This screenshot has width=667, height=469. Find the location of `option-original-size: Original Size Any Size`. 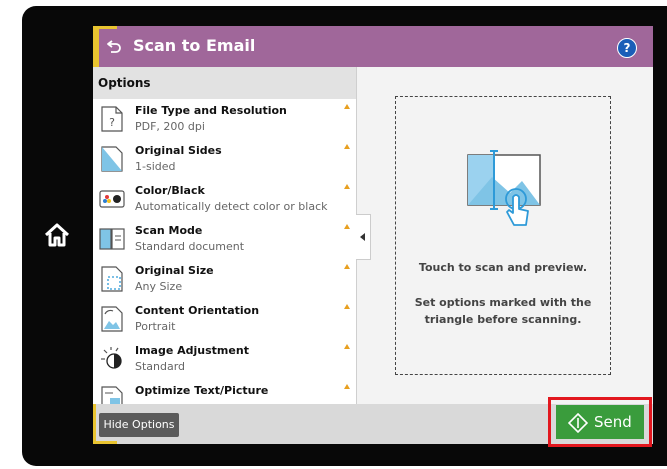

option-original-size: Original Size Any Size is located at coordinates (224, 279).